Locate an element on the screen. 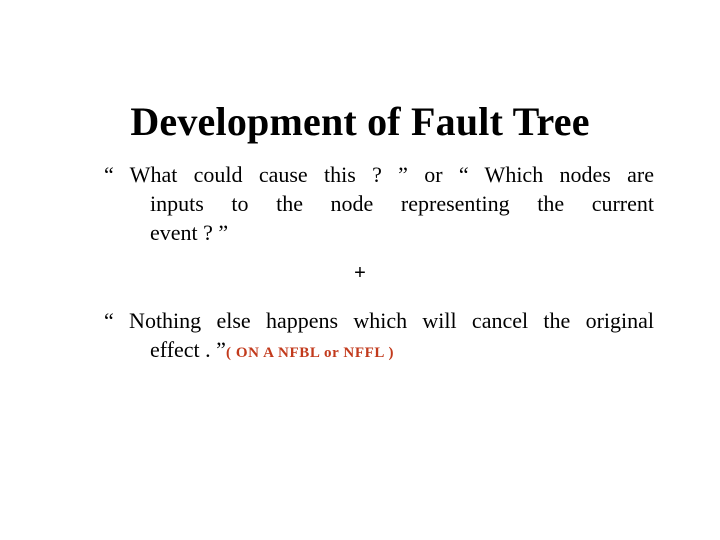 This screenshot has height=540, width=720. condition-line-2: effect . ”( ON A NFBL or NFFL ) is located at coordinates (379, 351).